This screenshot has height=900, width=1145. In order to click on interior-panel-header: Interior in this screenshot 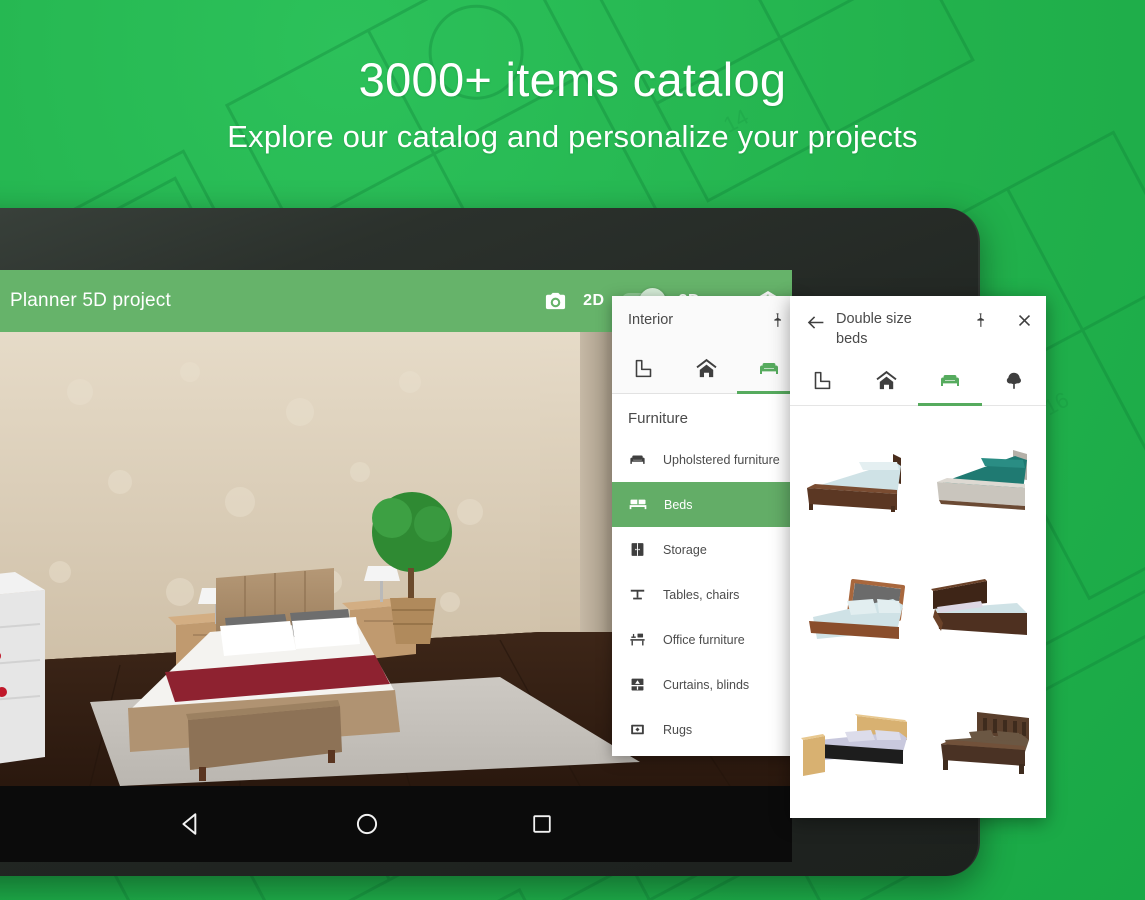, I will do `click(706, 320)`.